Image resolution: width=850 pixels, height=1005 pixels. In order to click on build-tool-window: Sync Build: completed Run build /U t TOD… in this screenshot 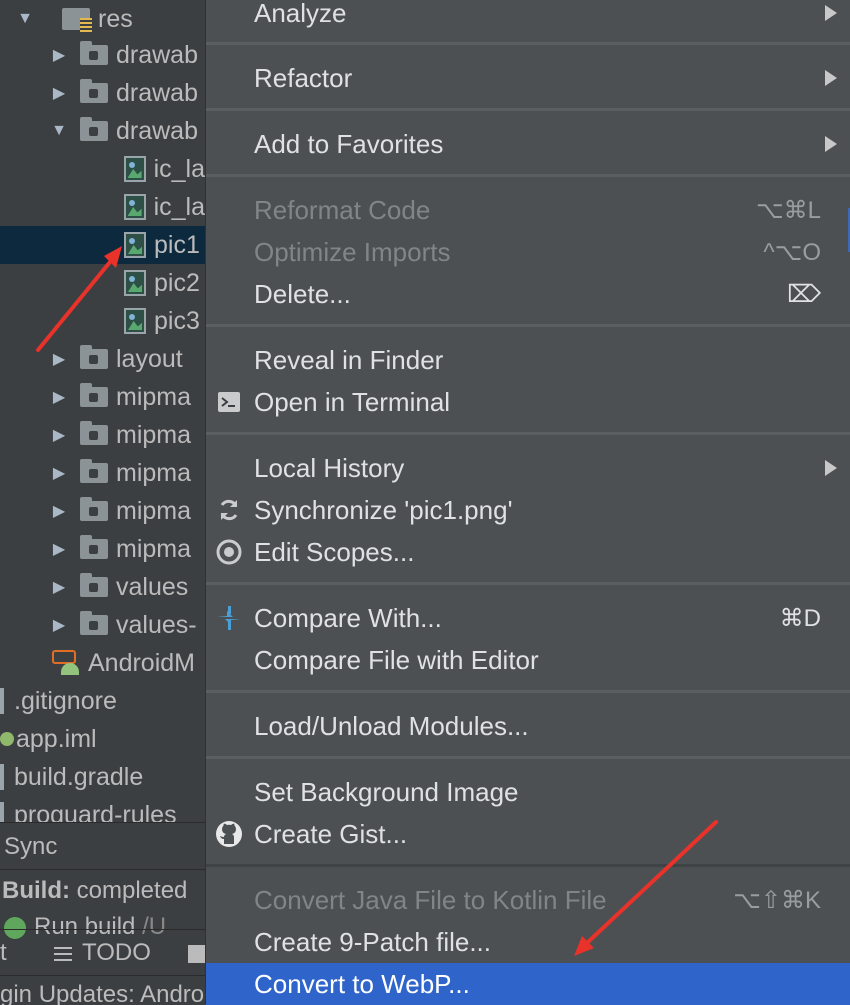, I will do `click(102, 913)`.